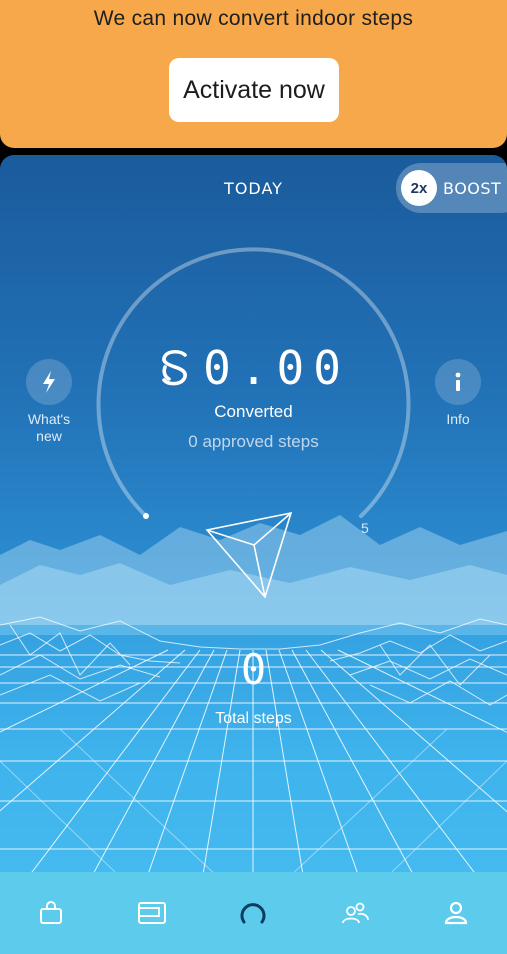 The height and width of the screenshot is (954, 507). Describe the element at coordinates (472, 188) in the screenshot. I see `boost-label: BOOST` at that location.